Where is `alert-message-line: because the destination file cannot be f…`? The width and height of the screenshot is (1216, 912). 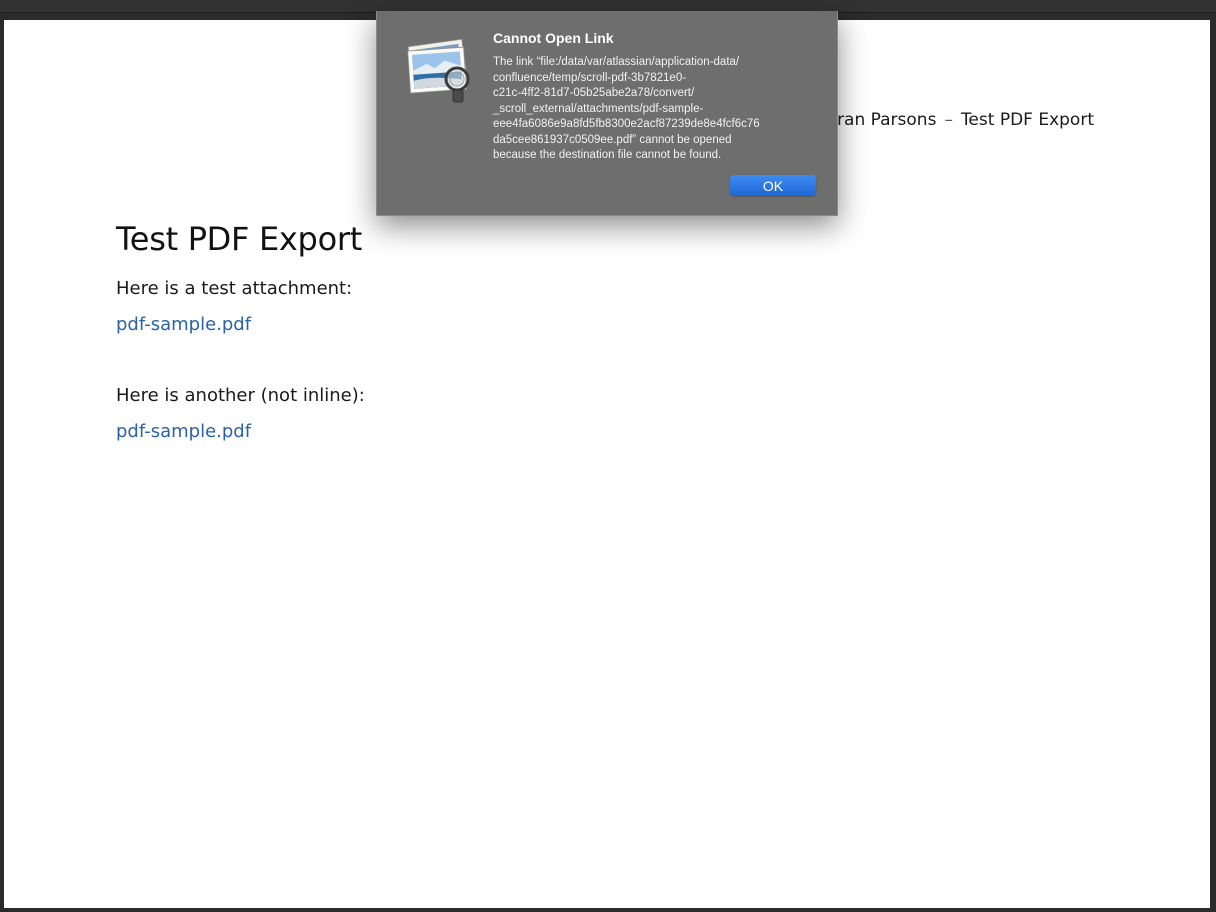 alert-message-line: because the destination file cannot be f… is located at coordinates (607, 155).